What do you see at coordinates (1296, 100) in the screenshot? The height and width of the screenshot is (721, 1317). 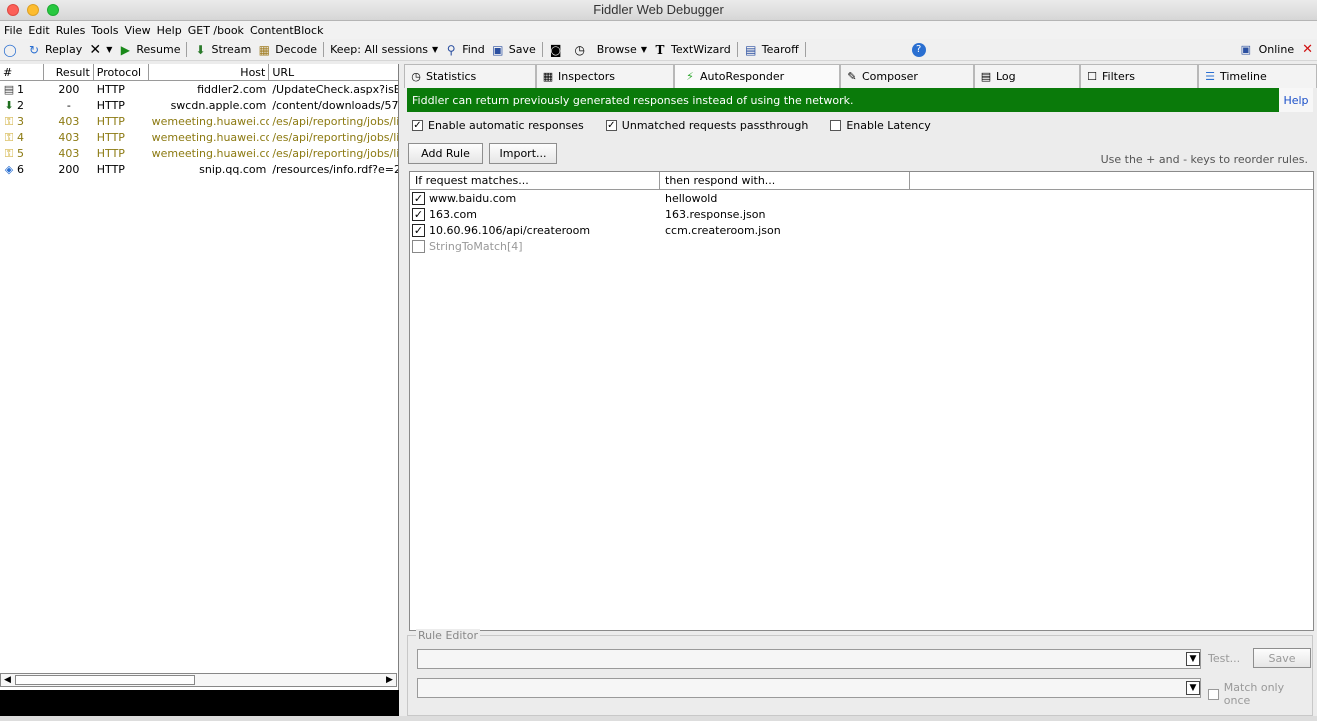 I see `help-link: Help` at bounding box center [1296, 100].